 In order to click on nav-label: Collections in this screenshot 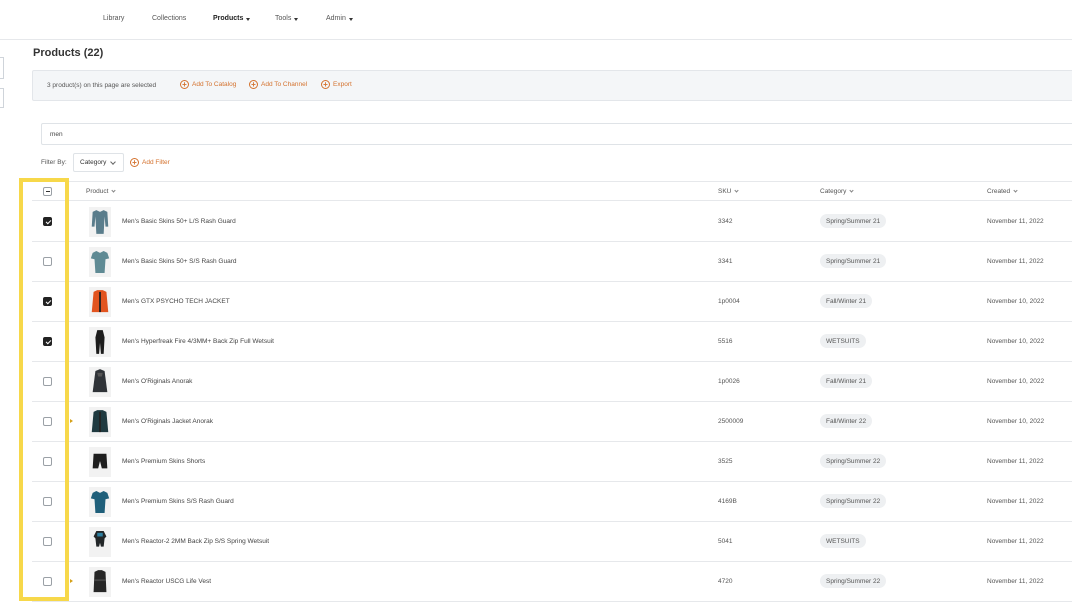, I will do `click(169, 18)`.